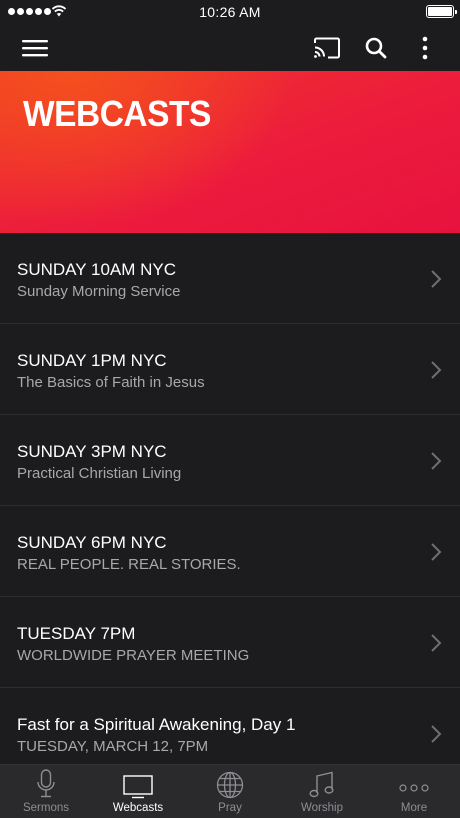 Image resolution: width=460 pixels, height=818 pixels. What do you see at coordinates (376, 48) in the screenshot?
I see `search-icon` at bounding box center [376, 48].